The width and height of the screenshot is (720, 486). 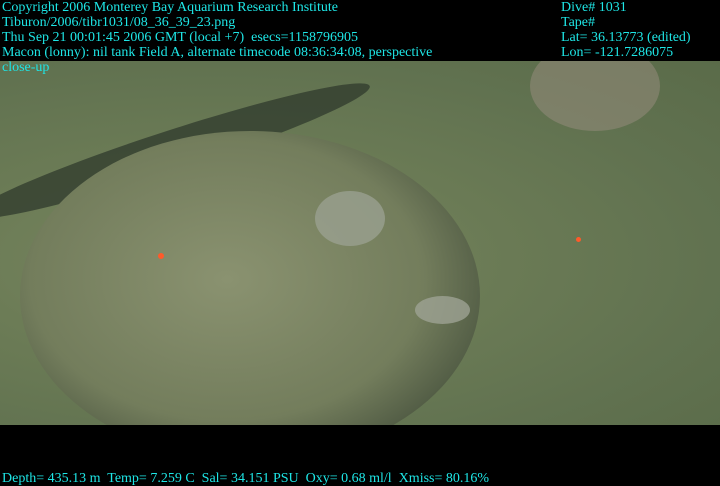 What do you see at coordinates (442, 310) in the screenshot?
I see `tank-fitting` at bounding box center [442, 310].